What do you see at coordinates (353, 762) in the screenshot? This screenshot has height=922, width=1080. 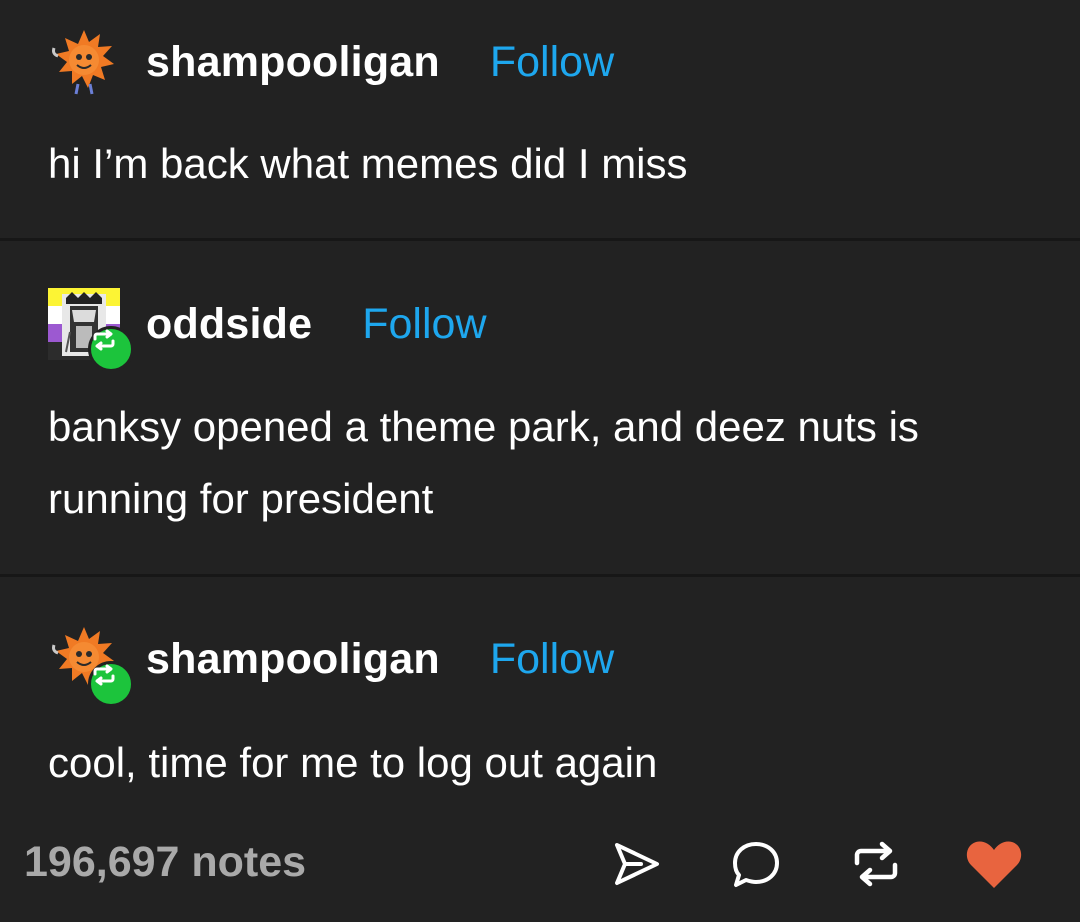 I see `post-text: cool, time for me to log out again` at bounding box center [353, 762].